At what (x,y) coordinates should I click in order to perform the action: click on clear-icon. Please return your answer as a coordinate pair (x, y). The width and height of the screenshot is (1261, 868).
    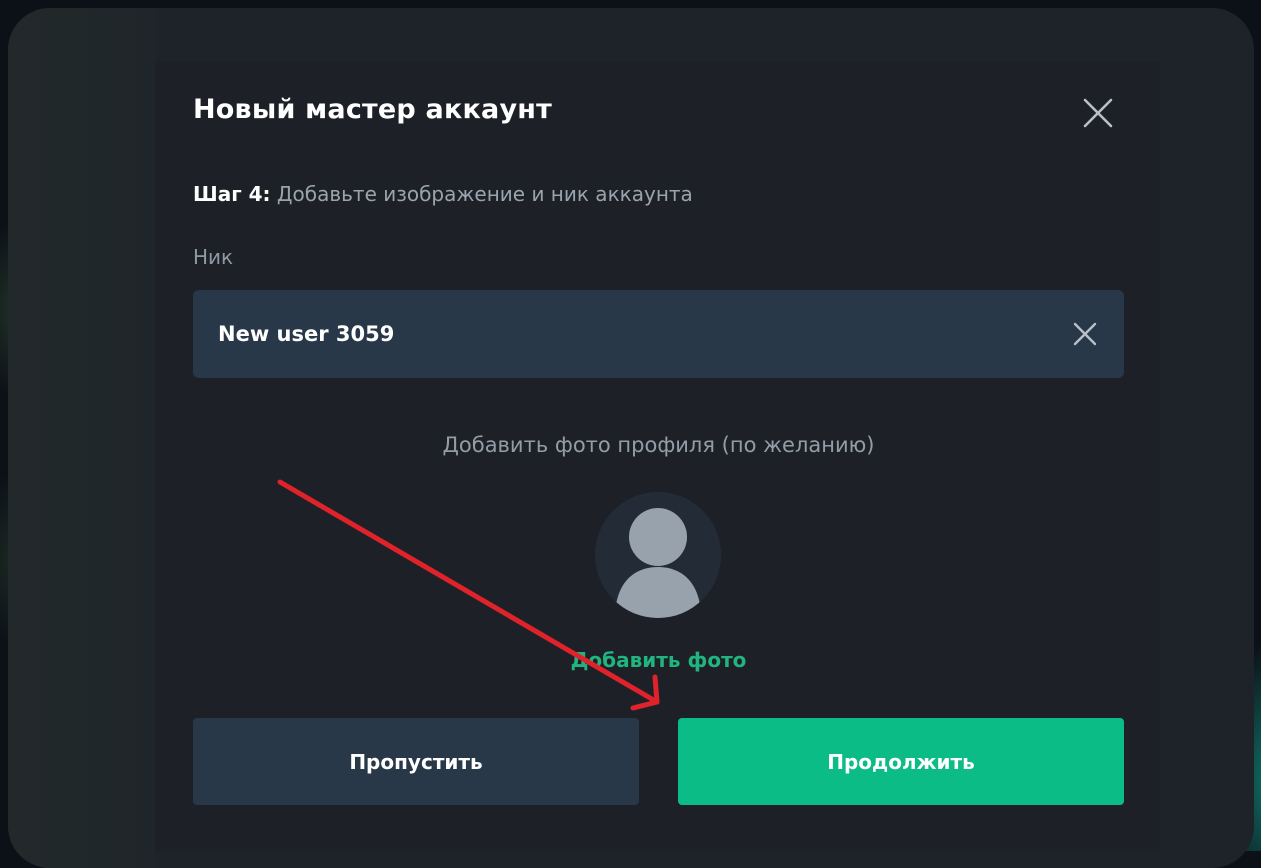
    Looking at the image, I should click on (1085, 334).